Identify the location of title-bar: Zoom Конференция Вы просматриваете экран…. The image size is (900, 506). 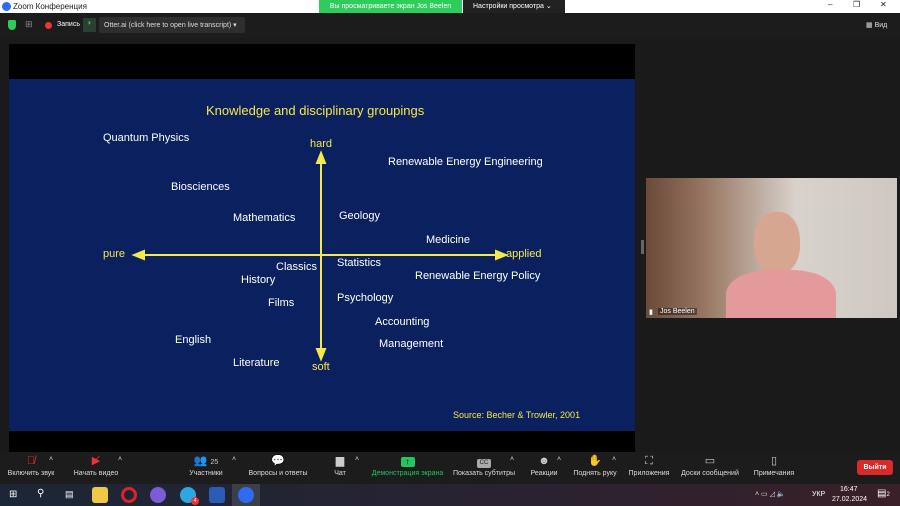
(450, 6).